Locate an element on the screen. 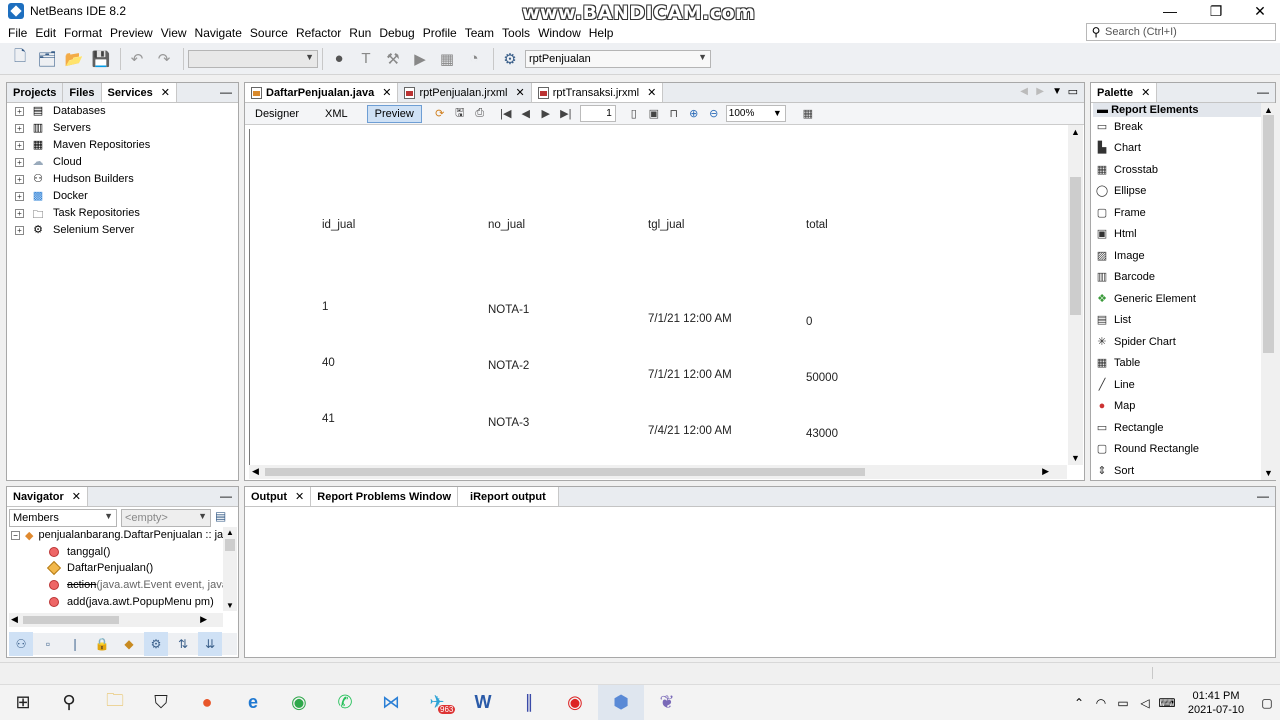 The width and height of the screenshot is (1280, 720). palette-item-map: ● Map is located at coordinates (1115, 406).